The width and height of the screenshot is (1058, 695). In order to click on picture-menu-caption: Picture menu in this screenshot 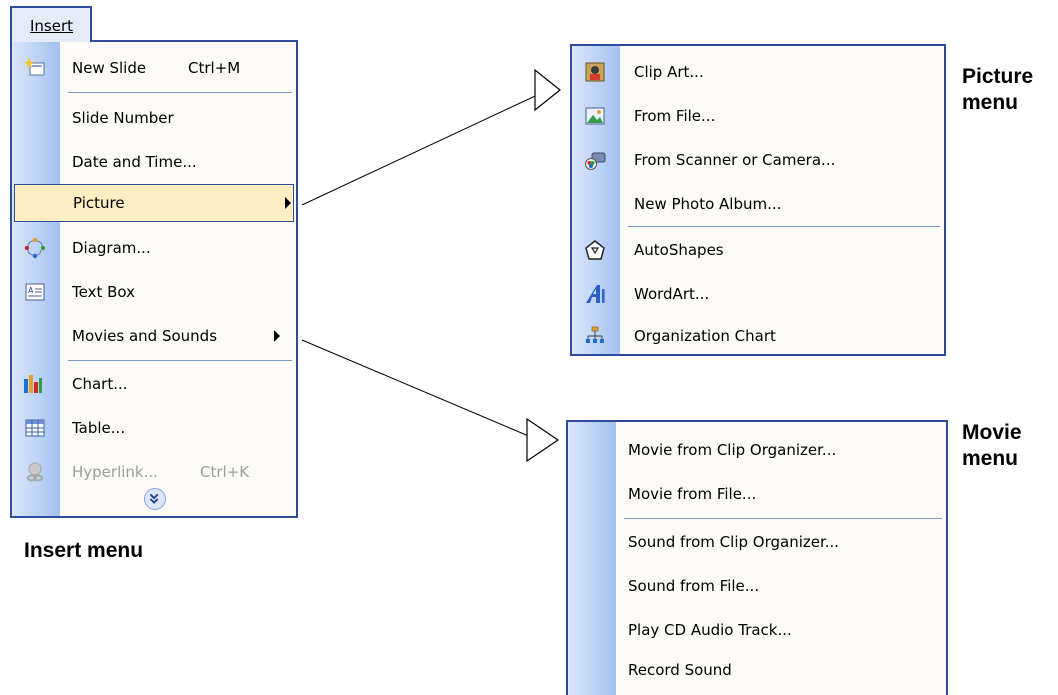, I will do `click(998, 89)`.